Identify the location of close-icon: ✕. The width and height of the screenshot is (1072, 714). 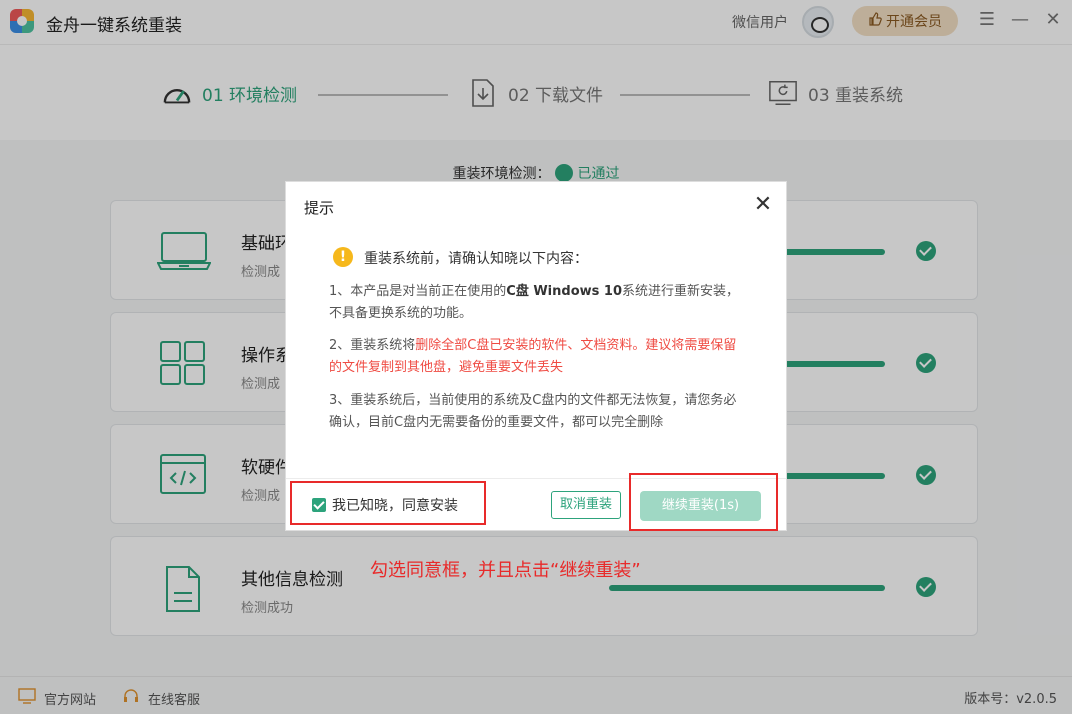
(763, 205).